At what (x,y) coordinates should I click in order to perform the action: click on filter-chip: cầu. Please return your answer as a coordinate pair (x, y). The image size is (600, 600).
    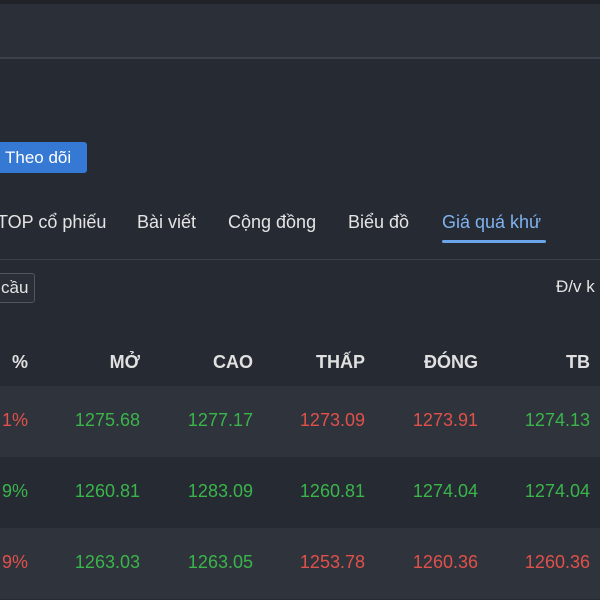
    Looking at the image, I should click on (17, 288).